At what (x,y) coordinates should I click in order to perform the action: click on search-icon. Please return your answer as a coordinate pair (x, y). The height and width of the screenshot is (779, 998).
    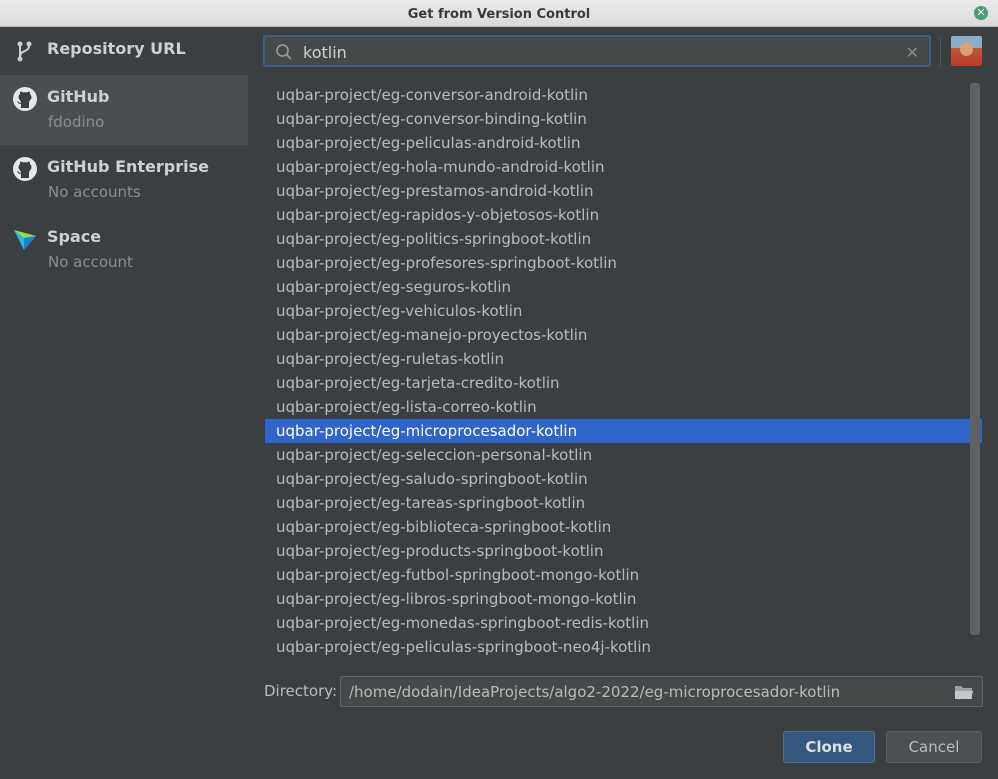
    Looking at the image, I should click on (284, 52).